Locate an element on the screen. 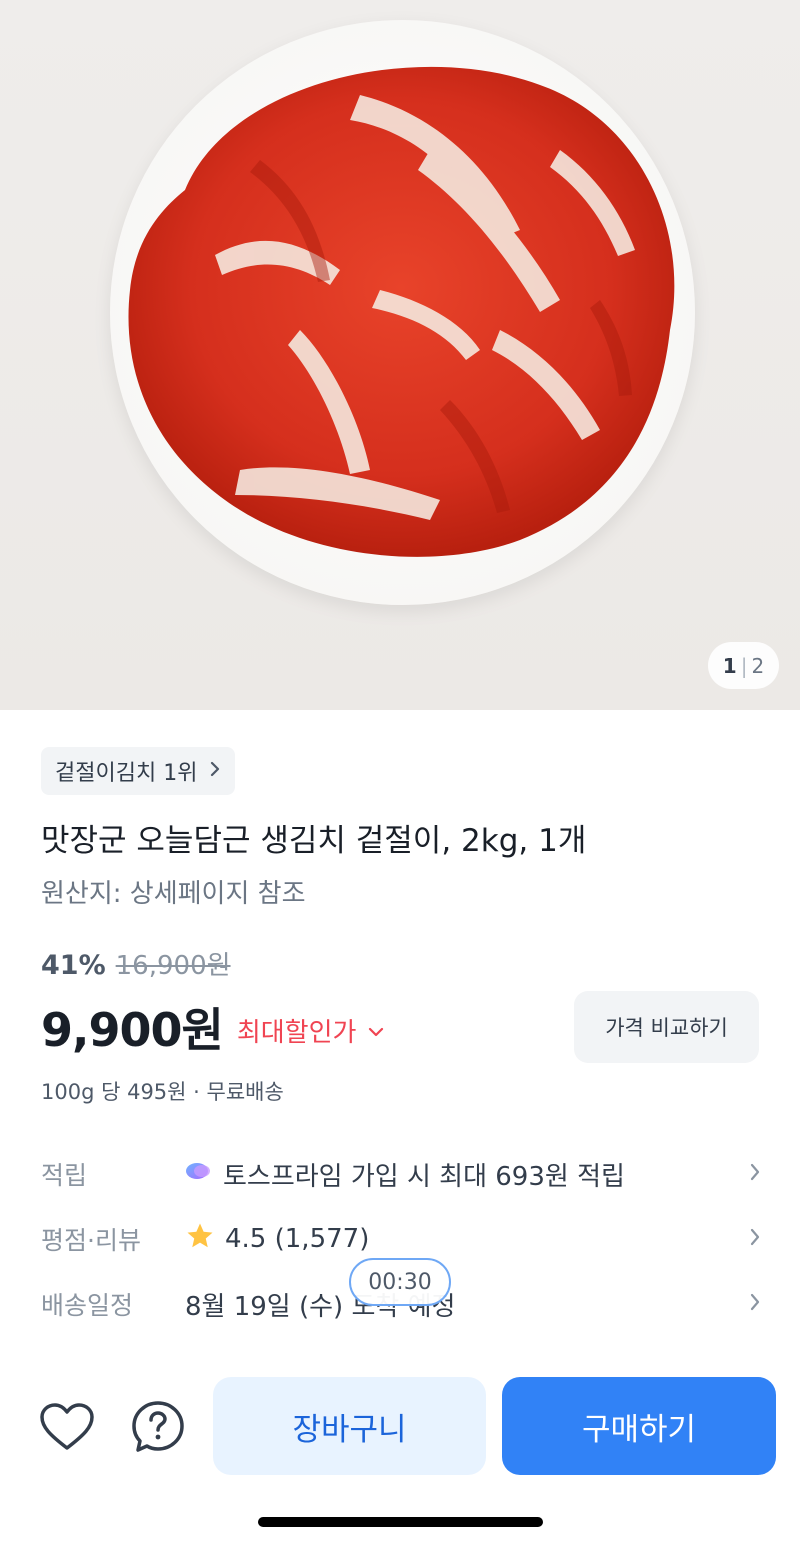 Image resolution: width=800 pixels, height=1545 pixels. discount-rate: 41% is located at coordinates (73, 965).